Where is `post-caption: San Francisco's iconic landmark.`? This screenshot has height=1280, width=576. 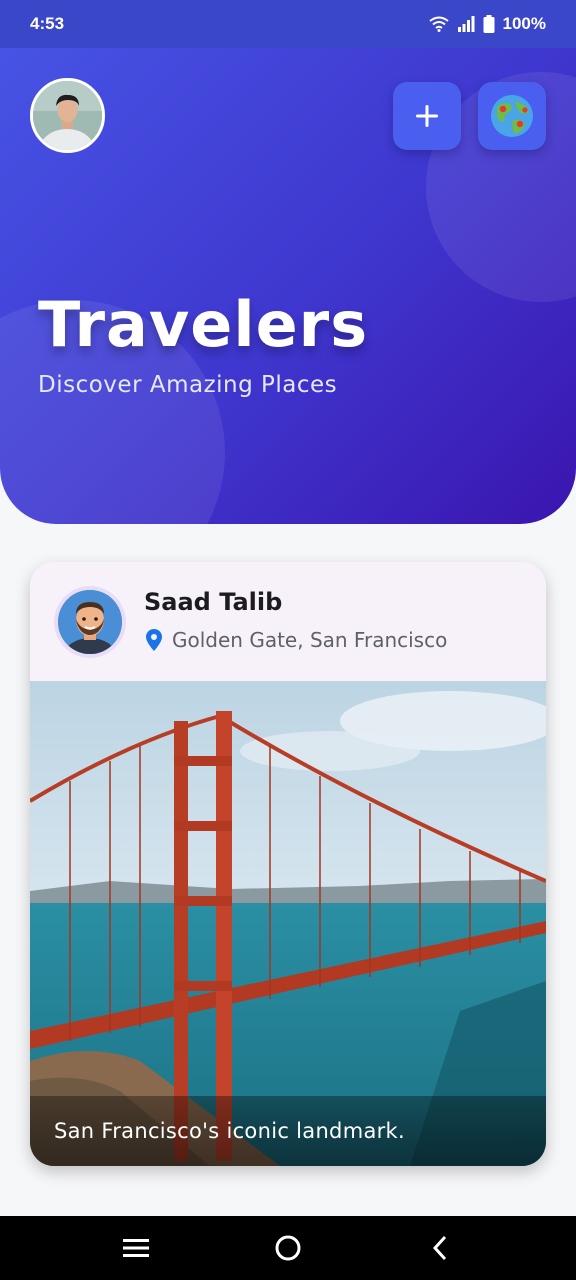
post-caption: San Francisco's iconic landmark. is located at coordinates (229, 1131).